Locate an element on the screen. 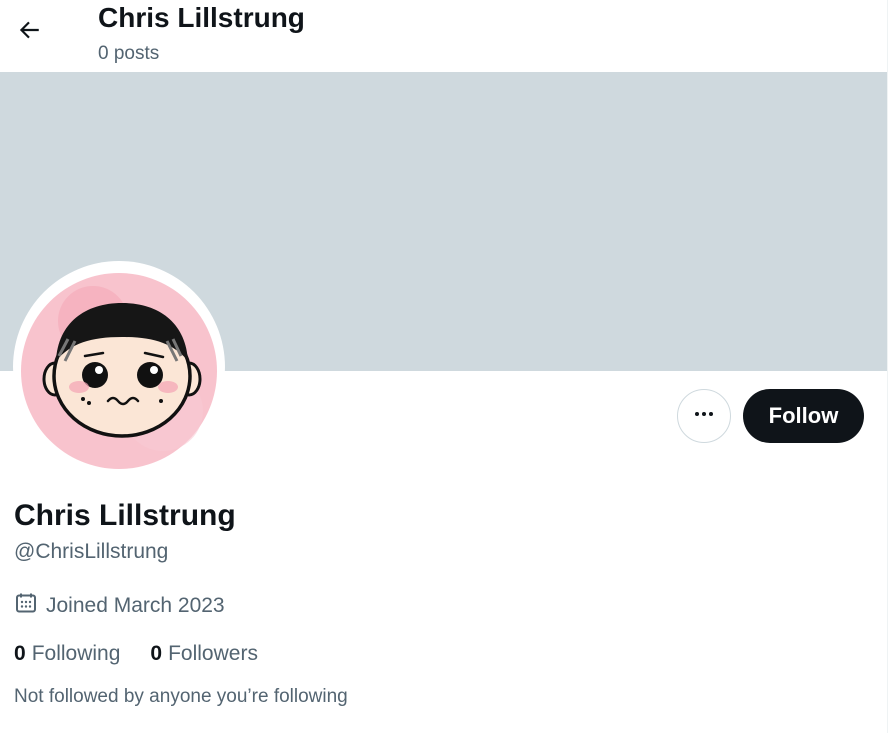  followers-count: 0 is located at coordinates (156, 653).